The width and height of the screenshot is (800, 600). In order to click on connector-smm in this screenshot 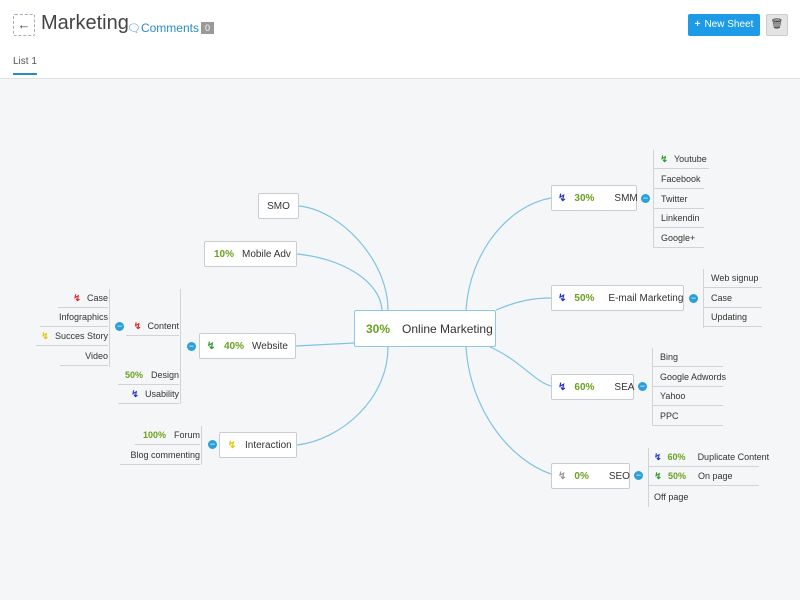, I will do `click(508, 254)`.